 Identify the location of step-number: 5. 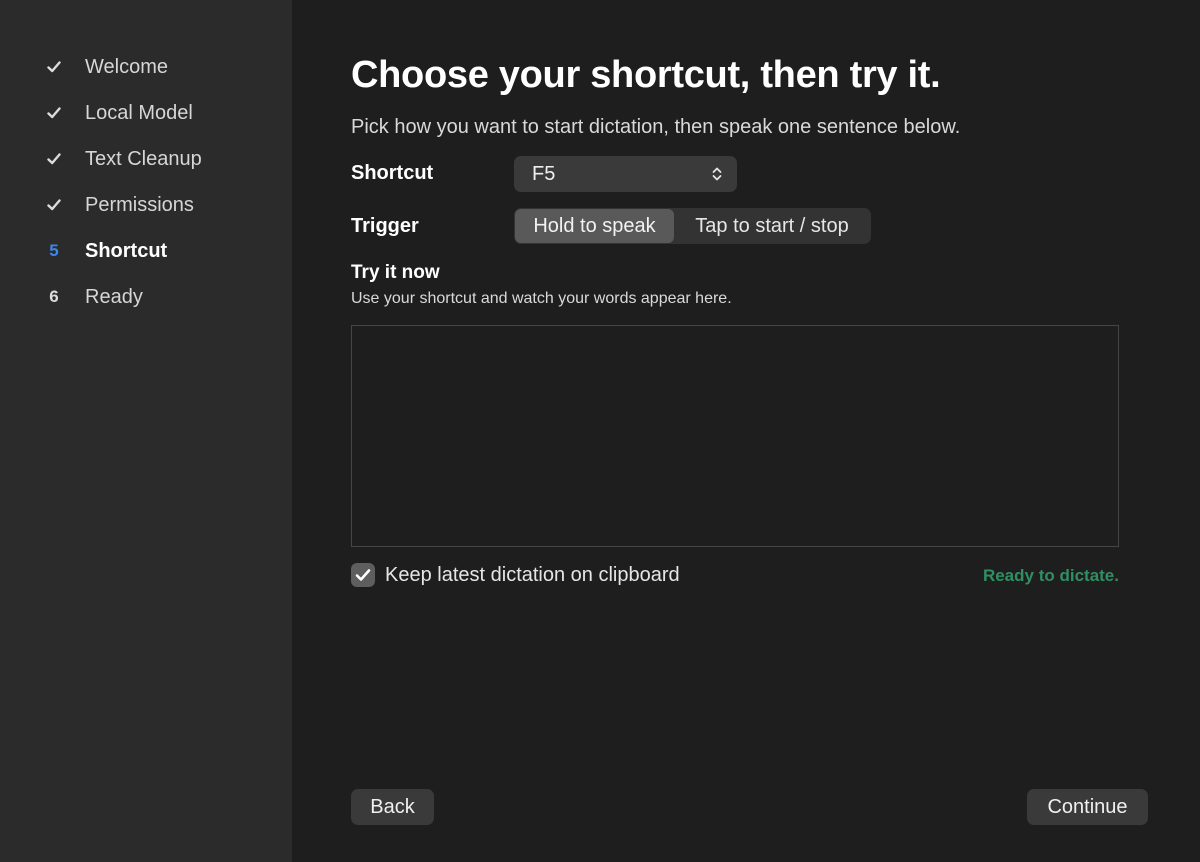
(54, 250).